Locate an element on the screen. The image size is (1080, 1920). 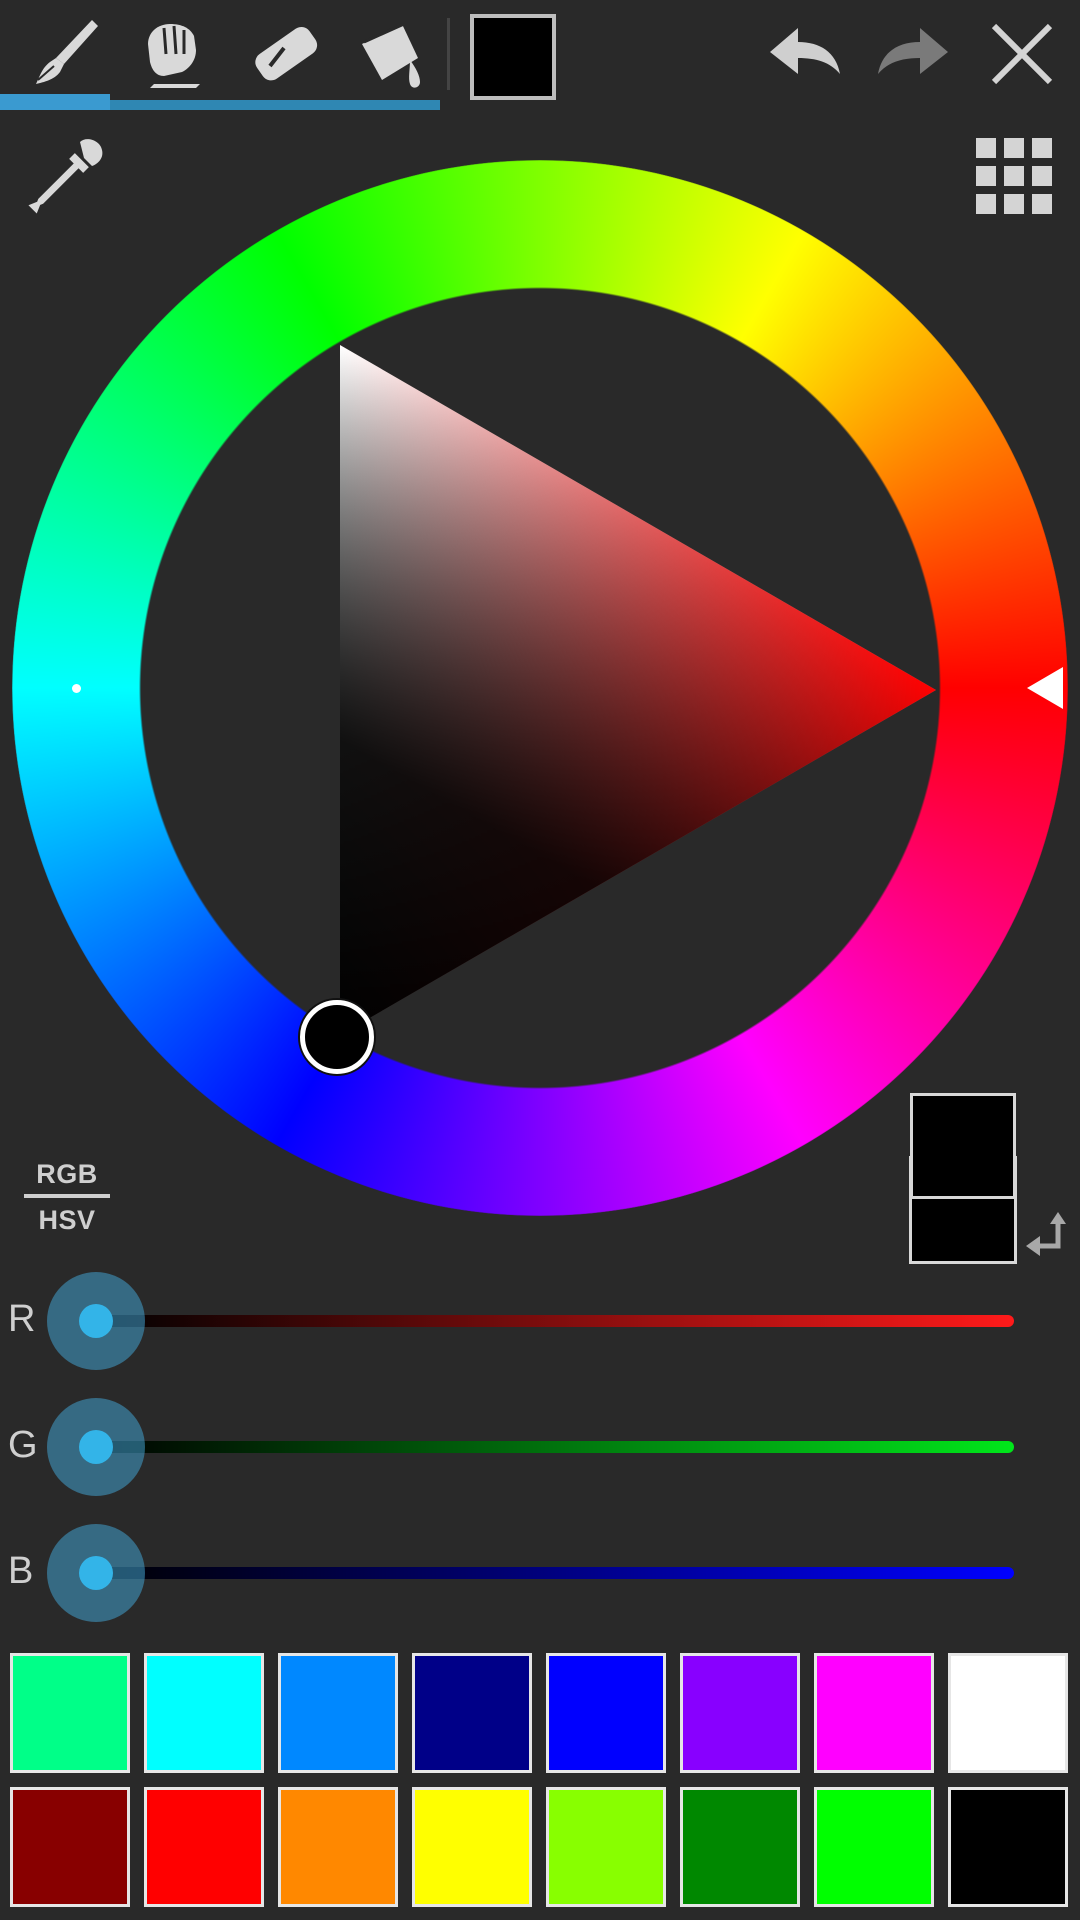
close-button is located at coordinates (1022, 54).